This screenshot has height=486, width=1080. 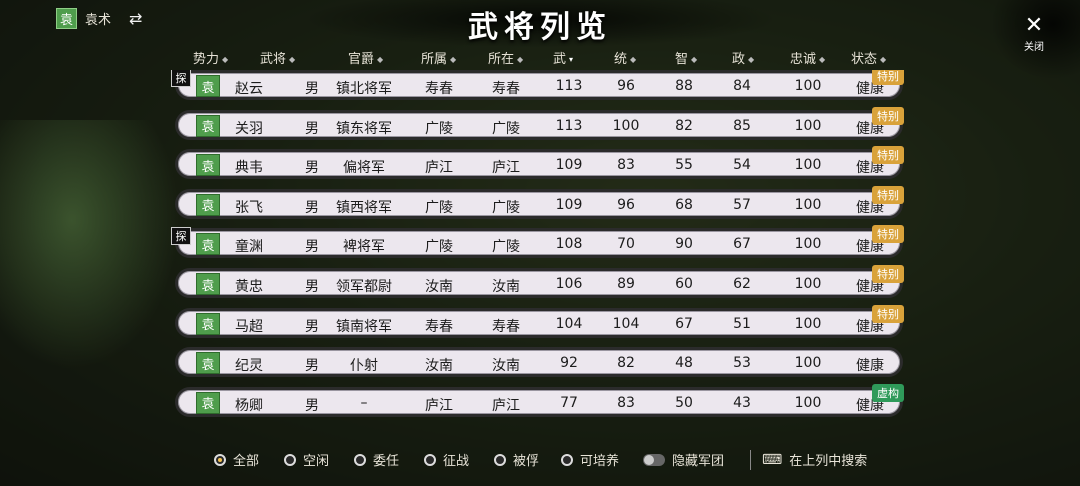 I want to click on column-header-label: 武将, so click(x=273, y=59).